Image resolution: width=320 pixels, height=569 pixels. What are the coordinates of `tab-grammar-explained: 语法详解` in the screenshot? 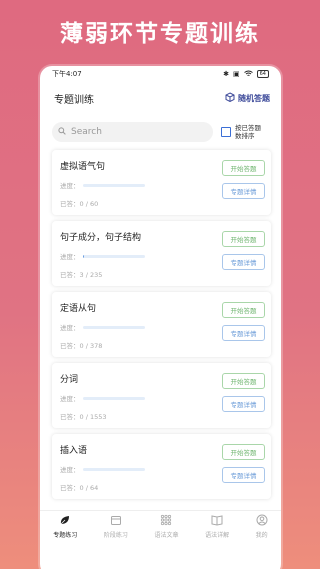 It's located at (217, 526).